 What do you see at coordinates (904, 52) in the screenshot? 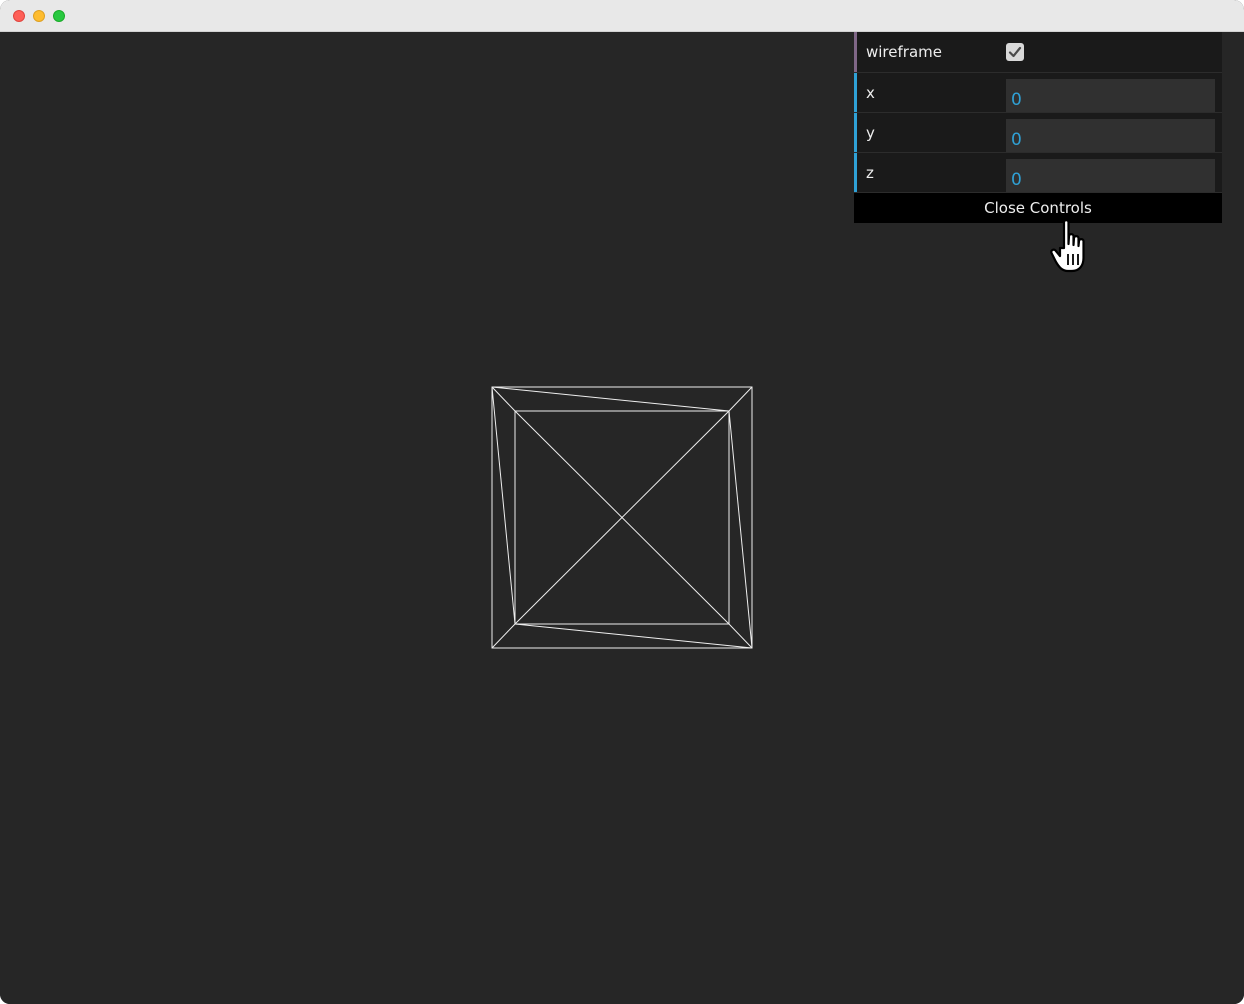
I see `wireframe-label: wireframe` at bounding box center [904, 52].